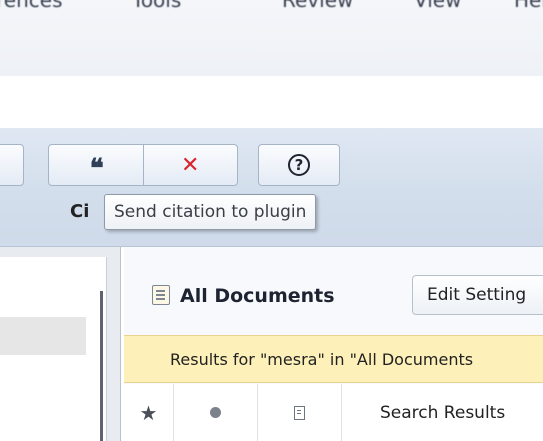 This screenshot has width=543, height=441. What do you see at coordinates (437, 6) in the screenshot?
I see `menu-item-view: View` at bounding box center [437, 6].